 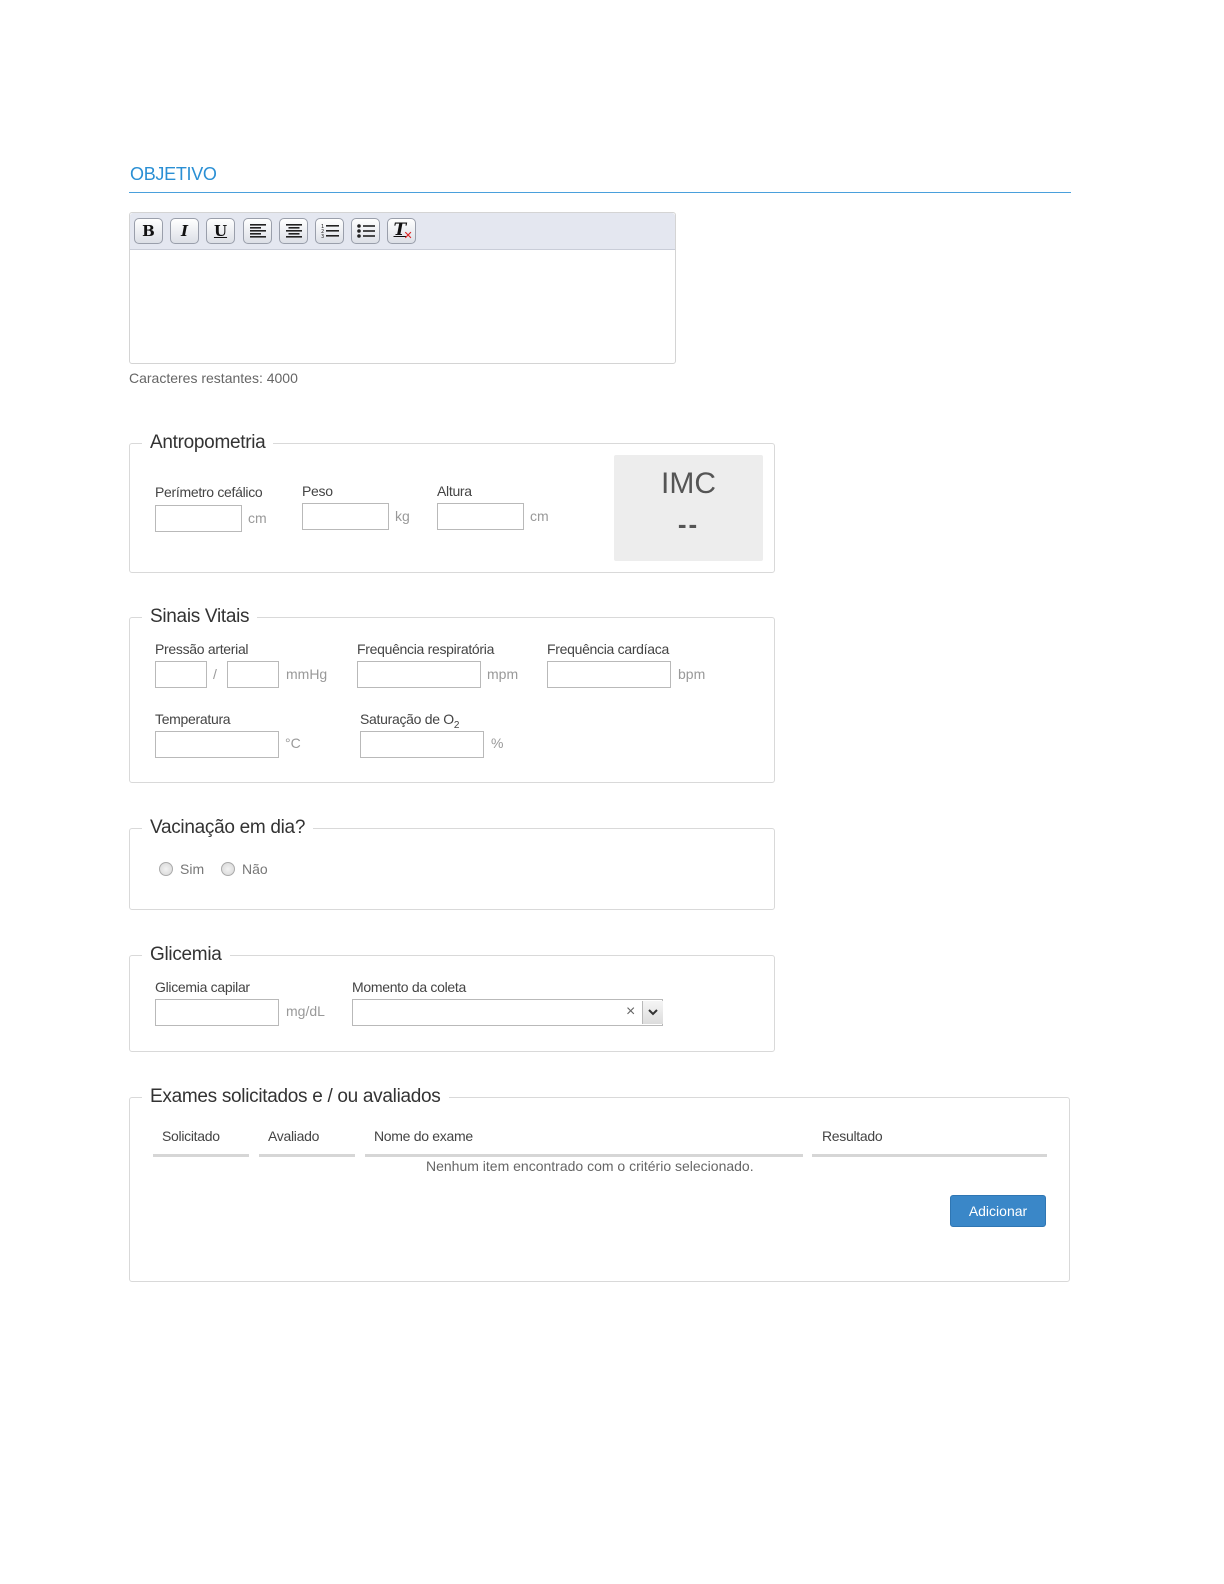 I want to click on altura-input, so click(x=480, y=516).